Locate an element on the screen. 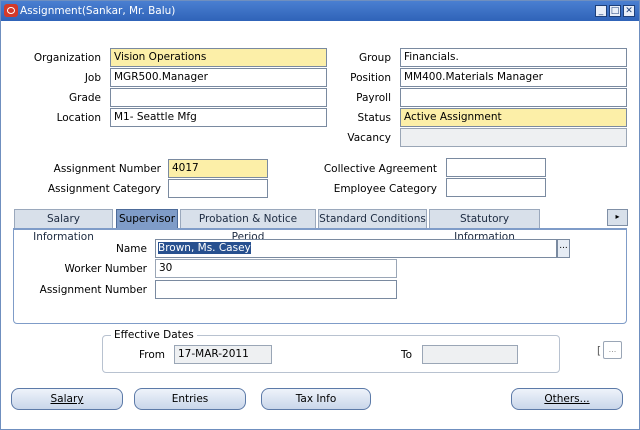 This screenshot has height=430, width=640. tax-info-button: Tax Info is located at coordinates (316, 399).